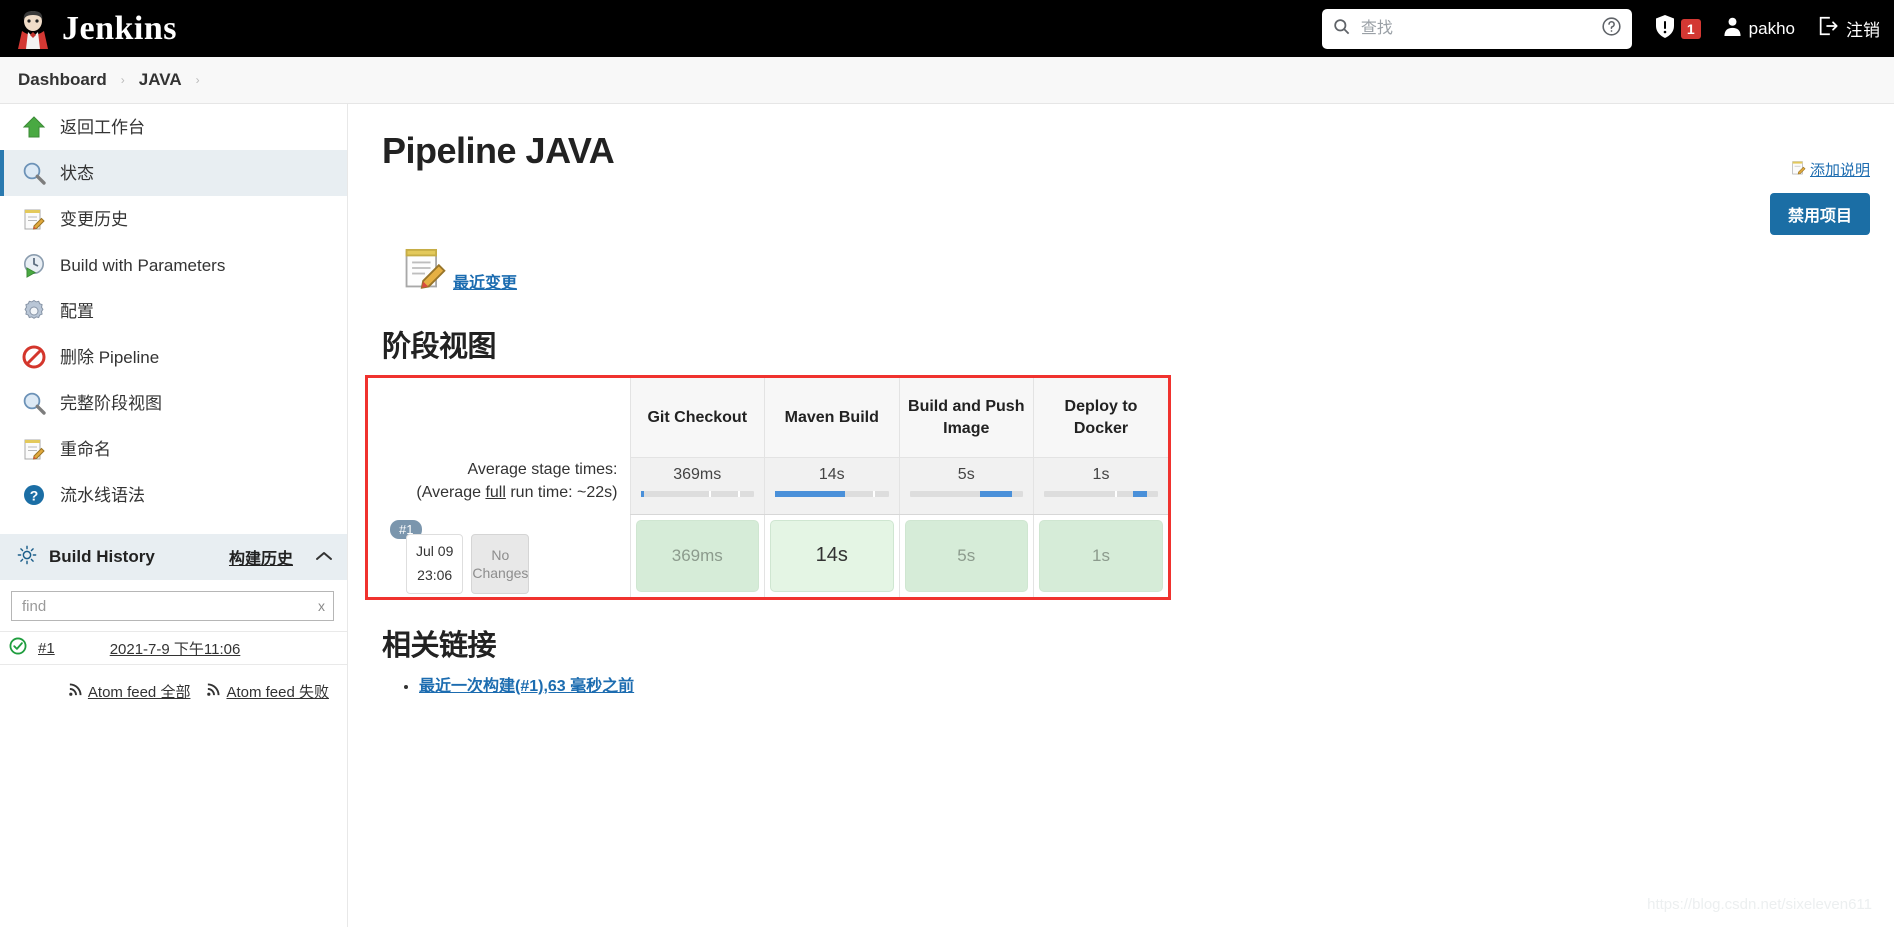 This screenshot has width=1894, height=927. I want to click on gear-icon, so click(34, 311).